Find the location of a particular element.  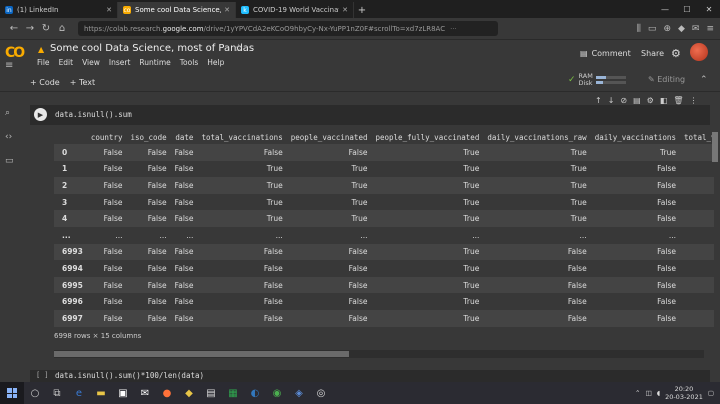

browser-tab: in (1) LinkedIn ✕ is located at coordinates (59, 10).